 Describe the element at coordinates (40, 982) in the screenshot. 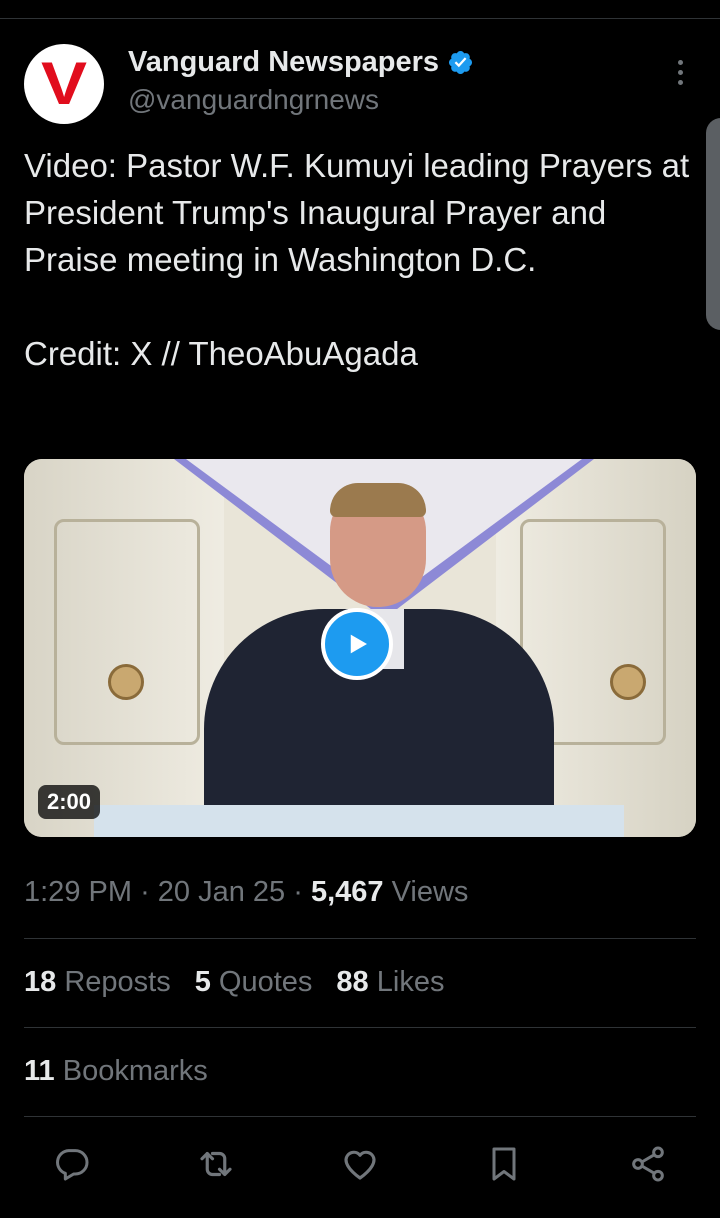

I see `reposts-count: 18` at that location.